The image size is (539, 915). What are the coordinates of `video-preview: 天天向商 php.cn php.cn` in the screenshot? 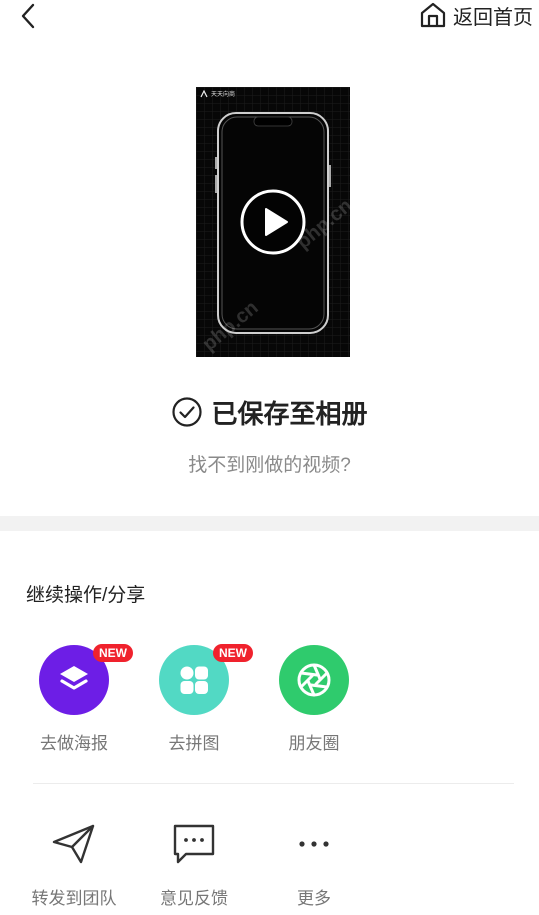 It's located at (273, 222).